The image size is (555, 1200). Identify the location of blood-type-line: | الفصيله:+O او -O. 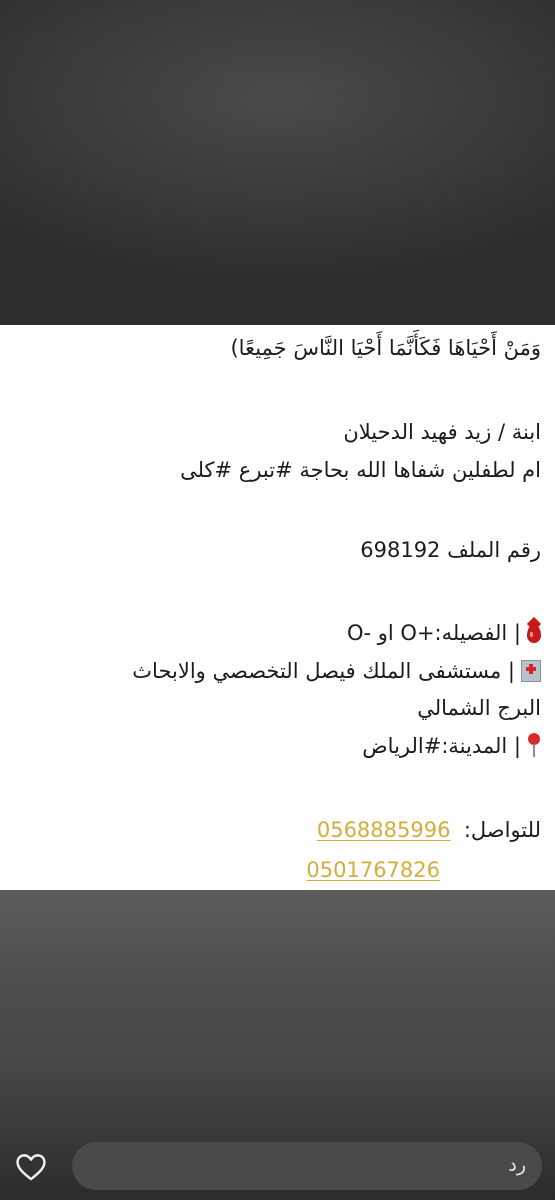
(444, 633).